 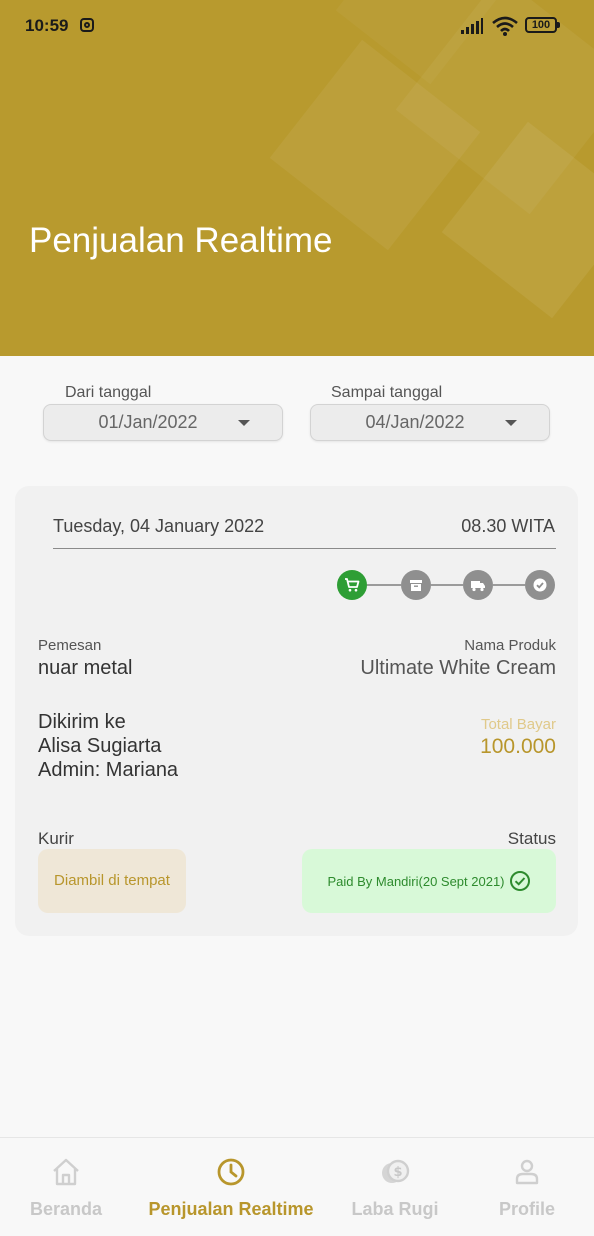 What do you see at coordinates (527, 1172) in the screenshot?
I see `person-icon` at bounding box center [527, 1172].